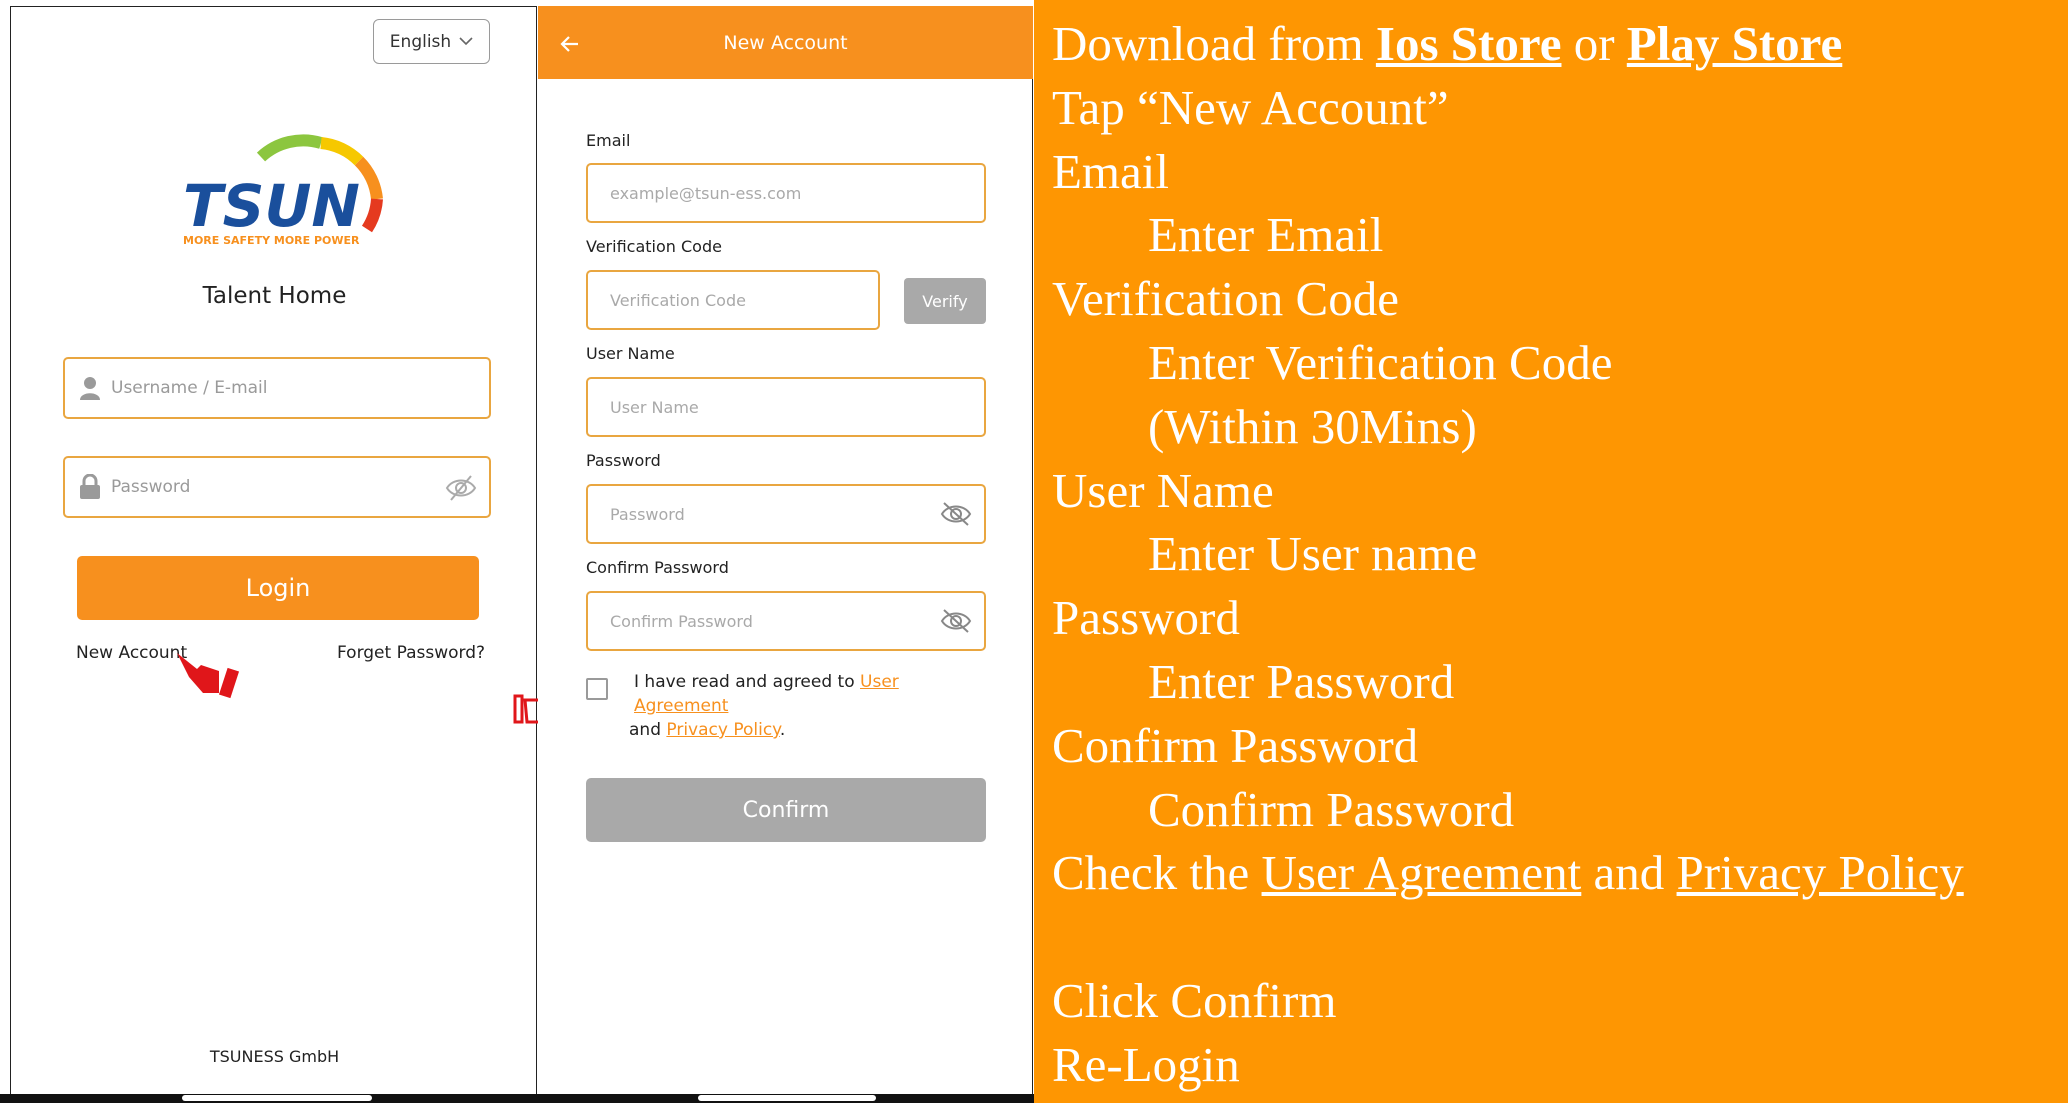  What do you see at coordinates (1250, 107) in the screenshot?
I see `instruction-line: Tap “New Account”` at bounding box center [1250, 107].